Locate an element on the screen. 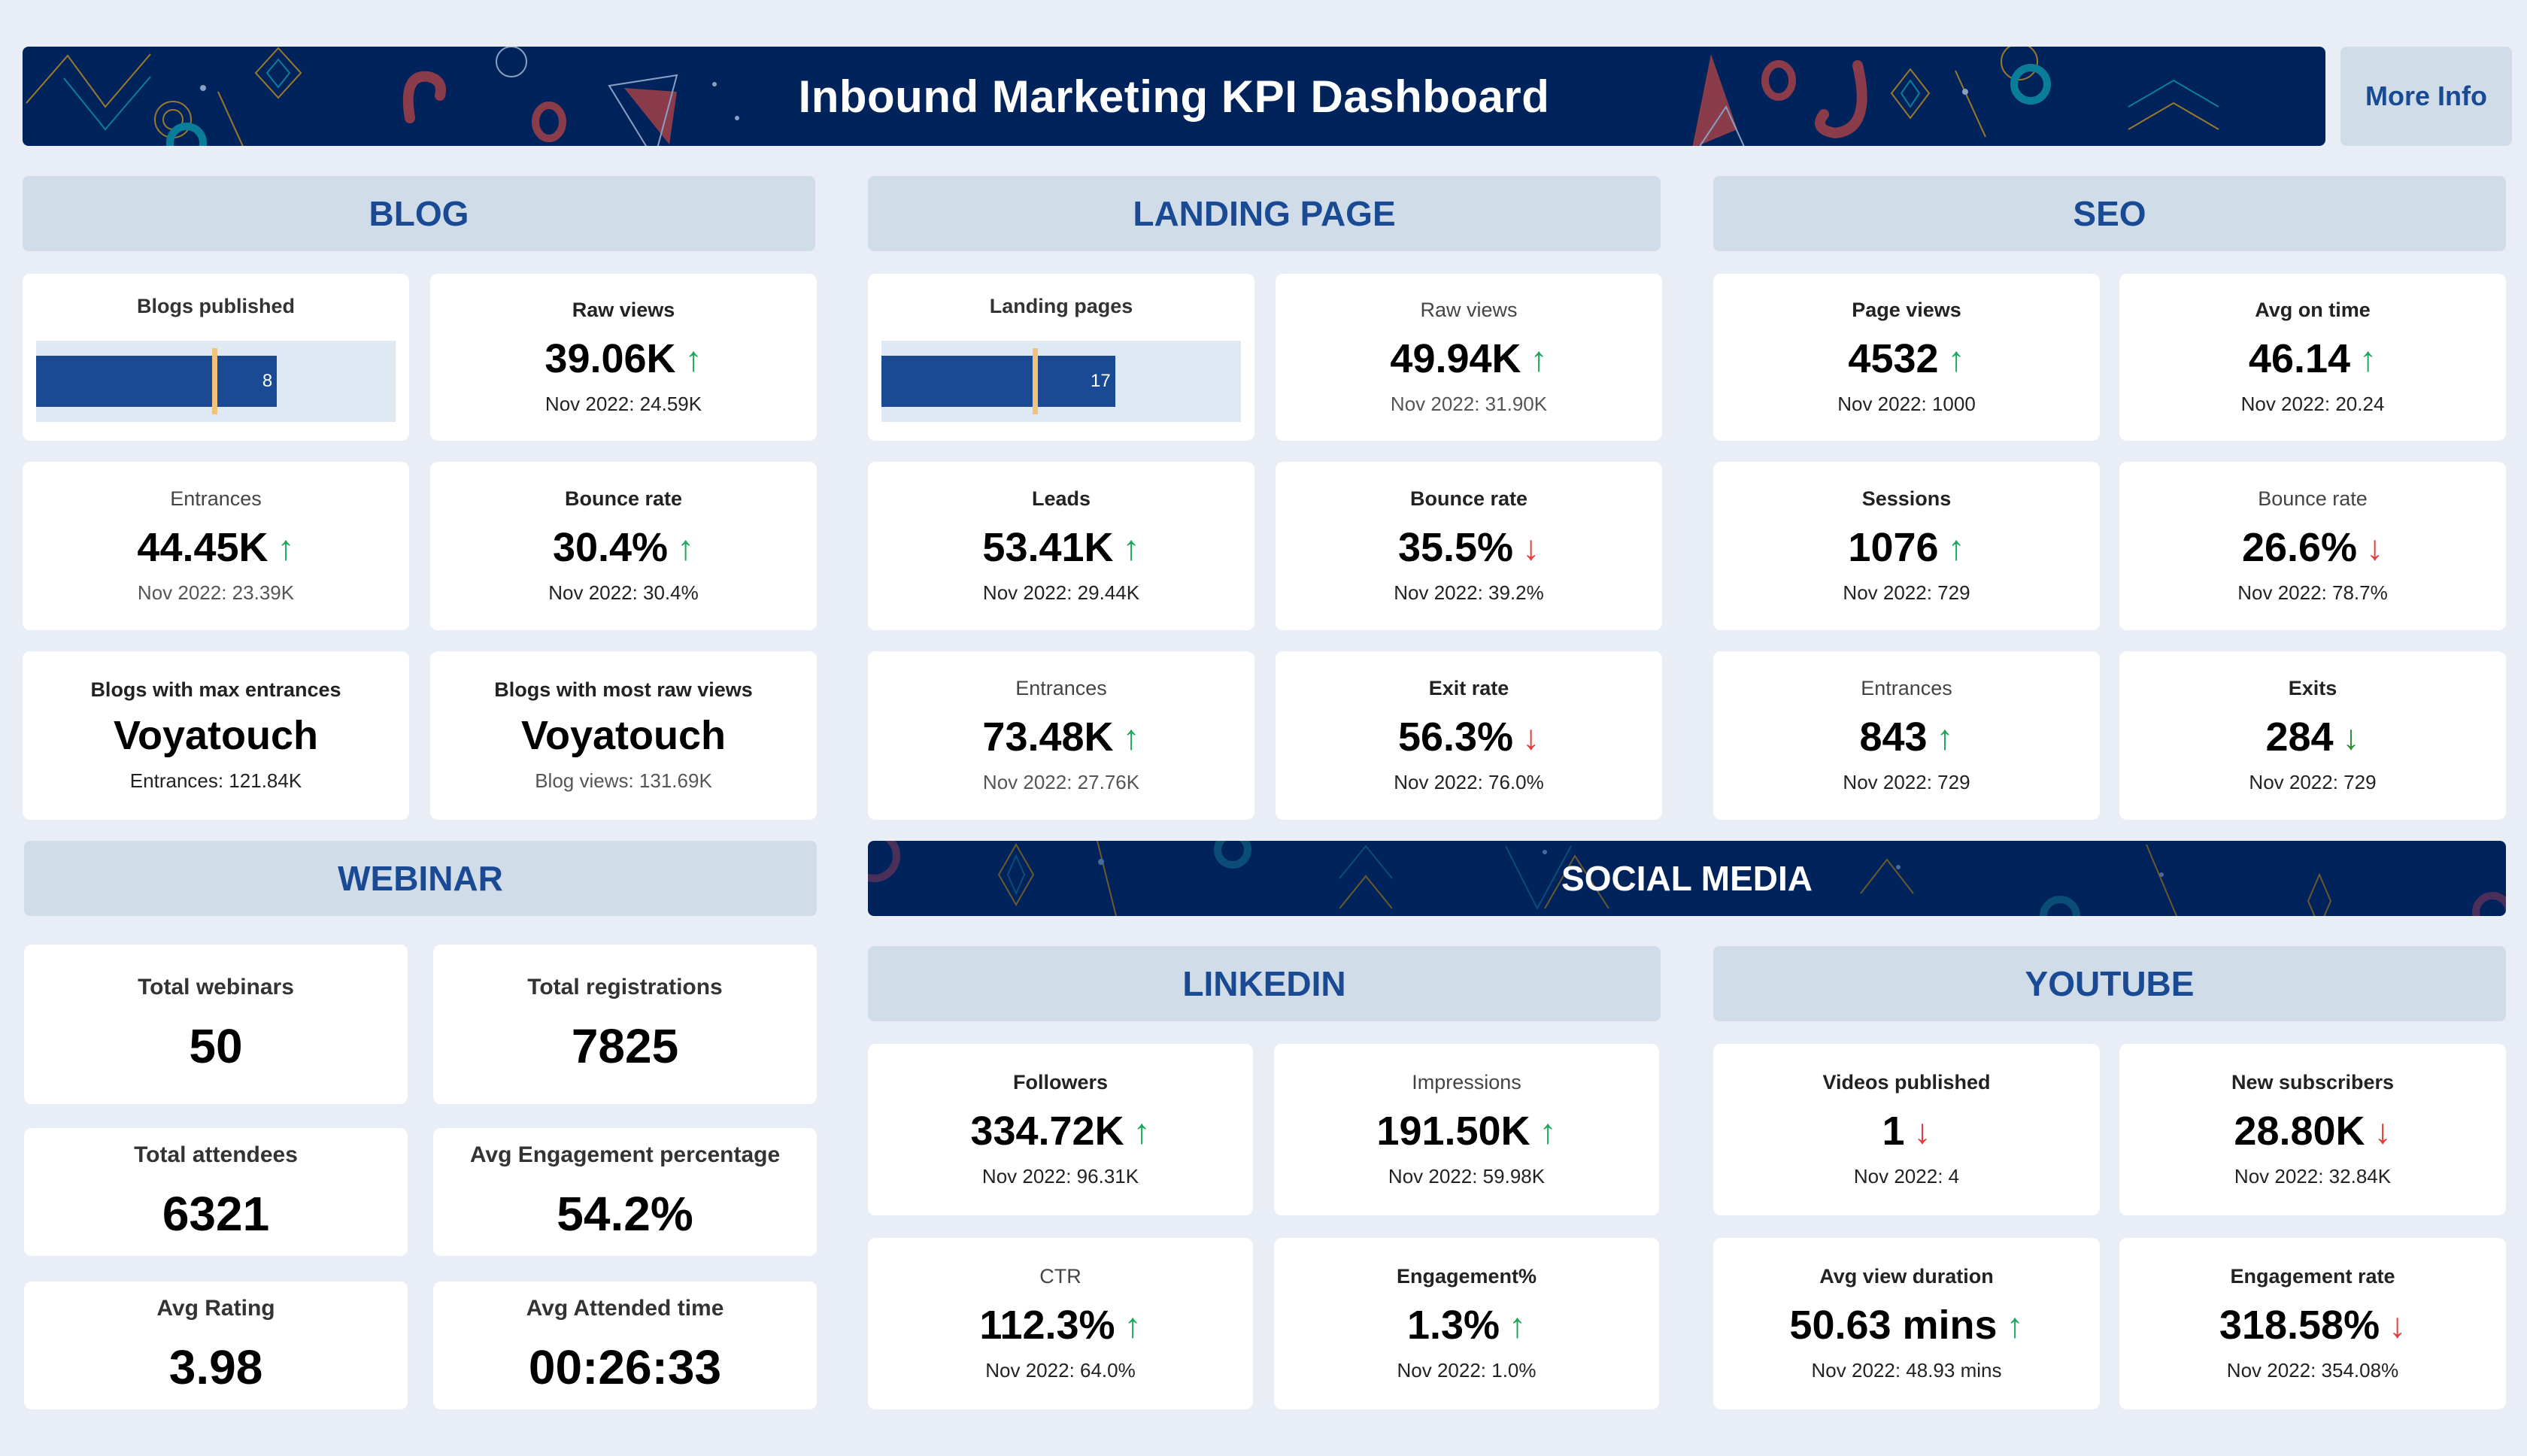  kpi-comparison: Nov 2022: 20.24 is located at coordinates (2312, 404).